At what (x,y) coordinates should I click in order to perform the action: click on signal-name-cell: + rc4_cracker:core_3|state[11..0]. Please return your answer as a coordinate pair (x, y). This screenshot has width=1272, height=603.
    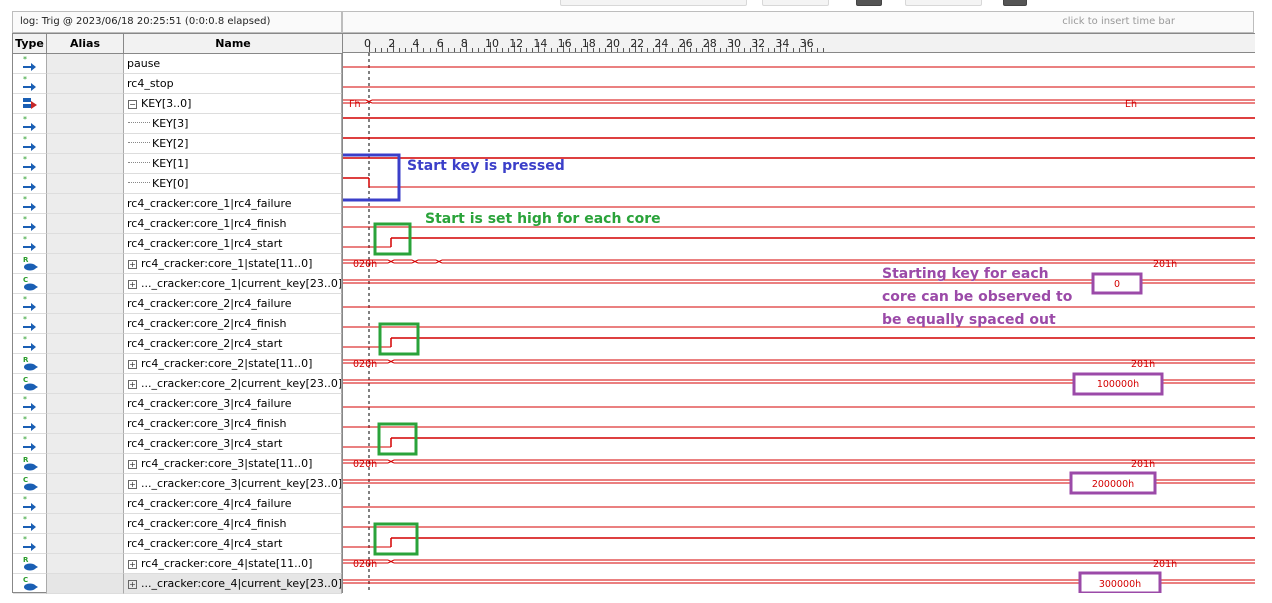
    Looking at the image, I should click on (233, 464).